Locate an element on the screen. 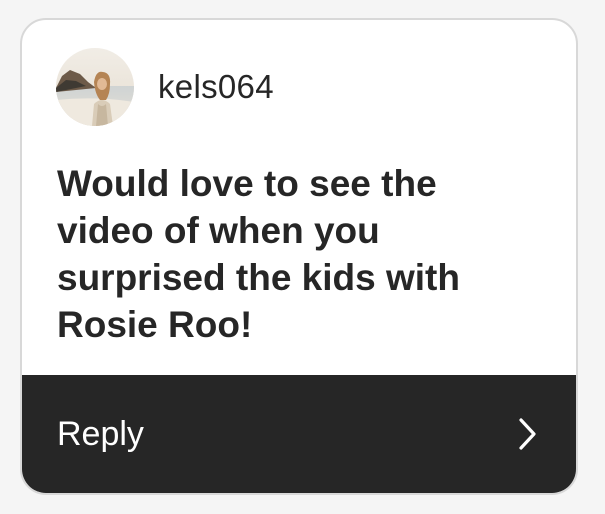 The height and width of the screenshot is (514, 605). reply-label: Reply is located at coordinates (100, 433).